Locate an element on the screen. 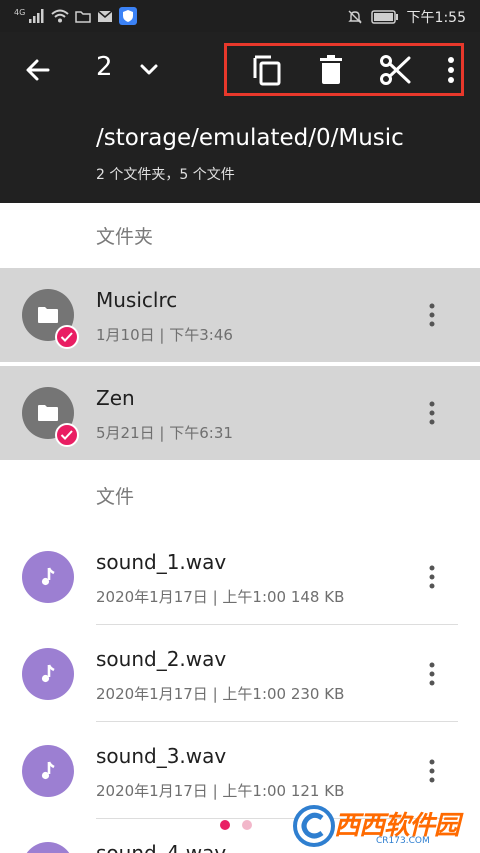  status-time: 下午1:55 is located at coordinates (436, 18).